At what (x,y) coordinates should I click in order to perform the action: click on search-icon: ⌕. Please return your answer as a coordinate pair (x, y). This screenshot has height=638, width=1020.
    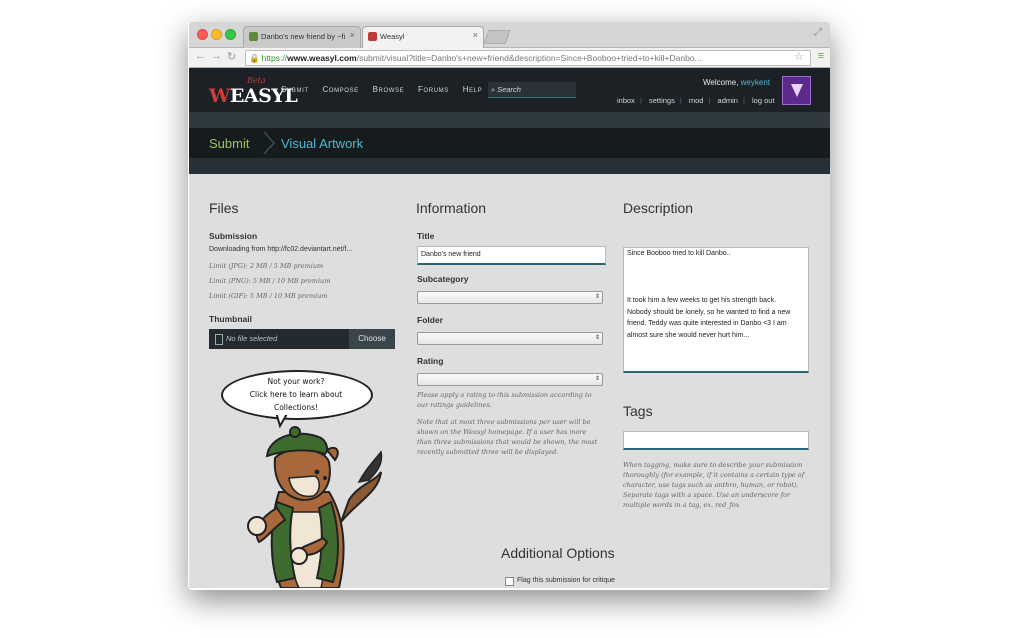
    Looking at the image, I should click on (493, 89).